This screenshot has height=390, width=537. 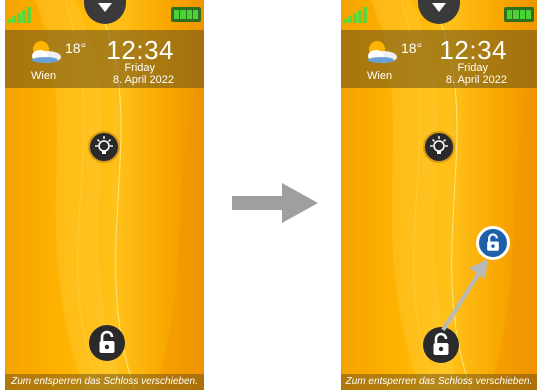 I want to click on status-bar, so click(x=104, y=14).